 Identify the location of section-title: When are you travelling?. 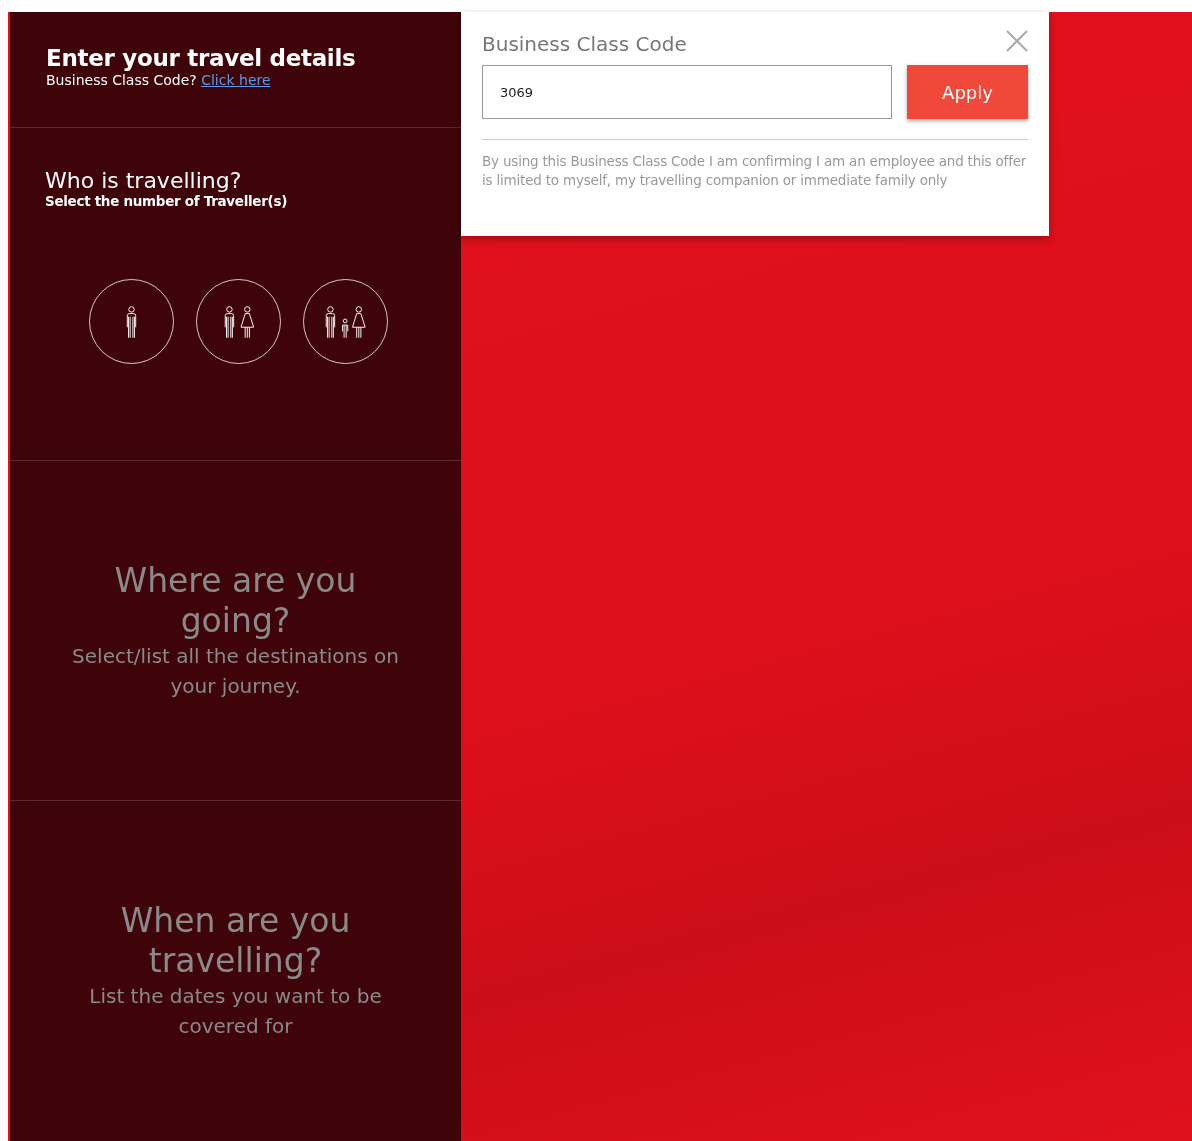
(235, 941).